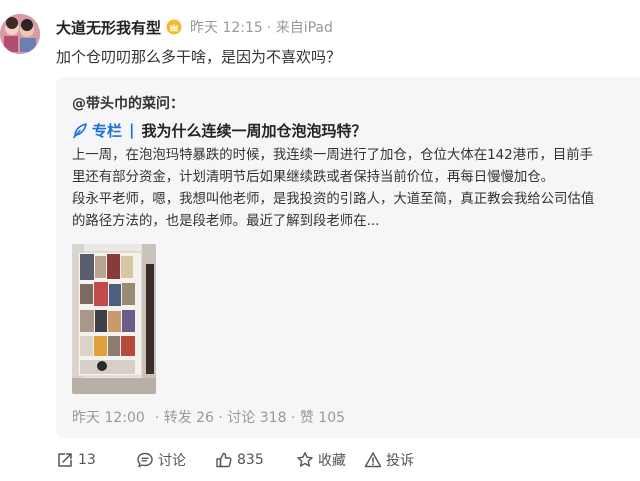 This screenshot has height=481, width=640. I want to click on repost-button: 13, so click(76, 460).